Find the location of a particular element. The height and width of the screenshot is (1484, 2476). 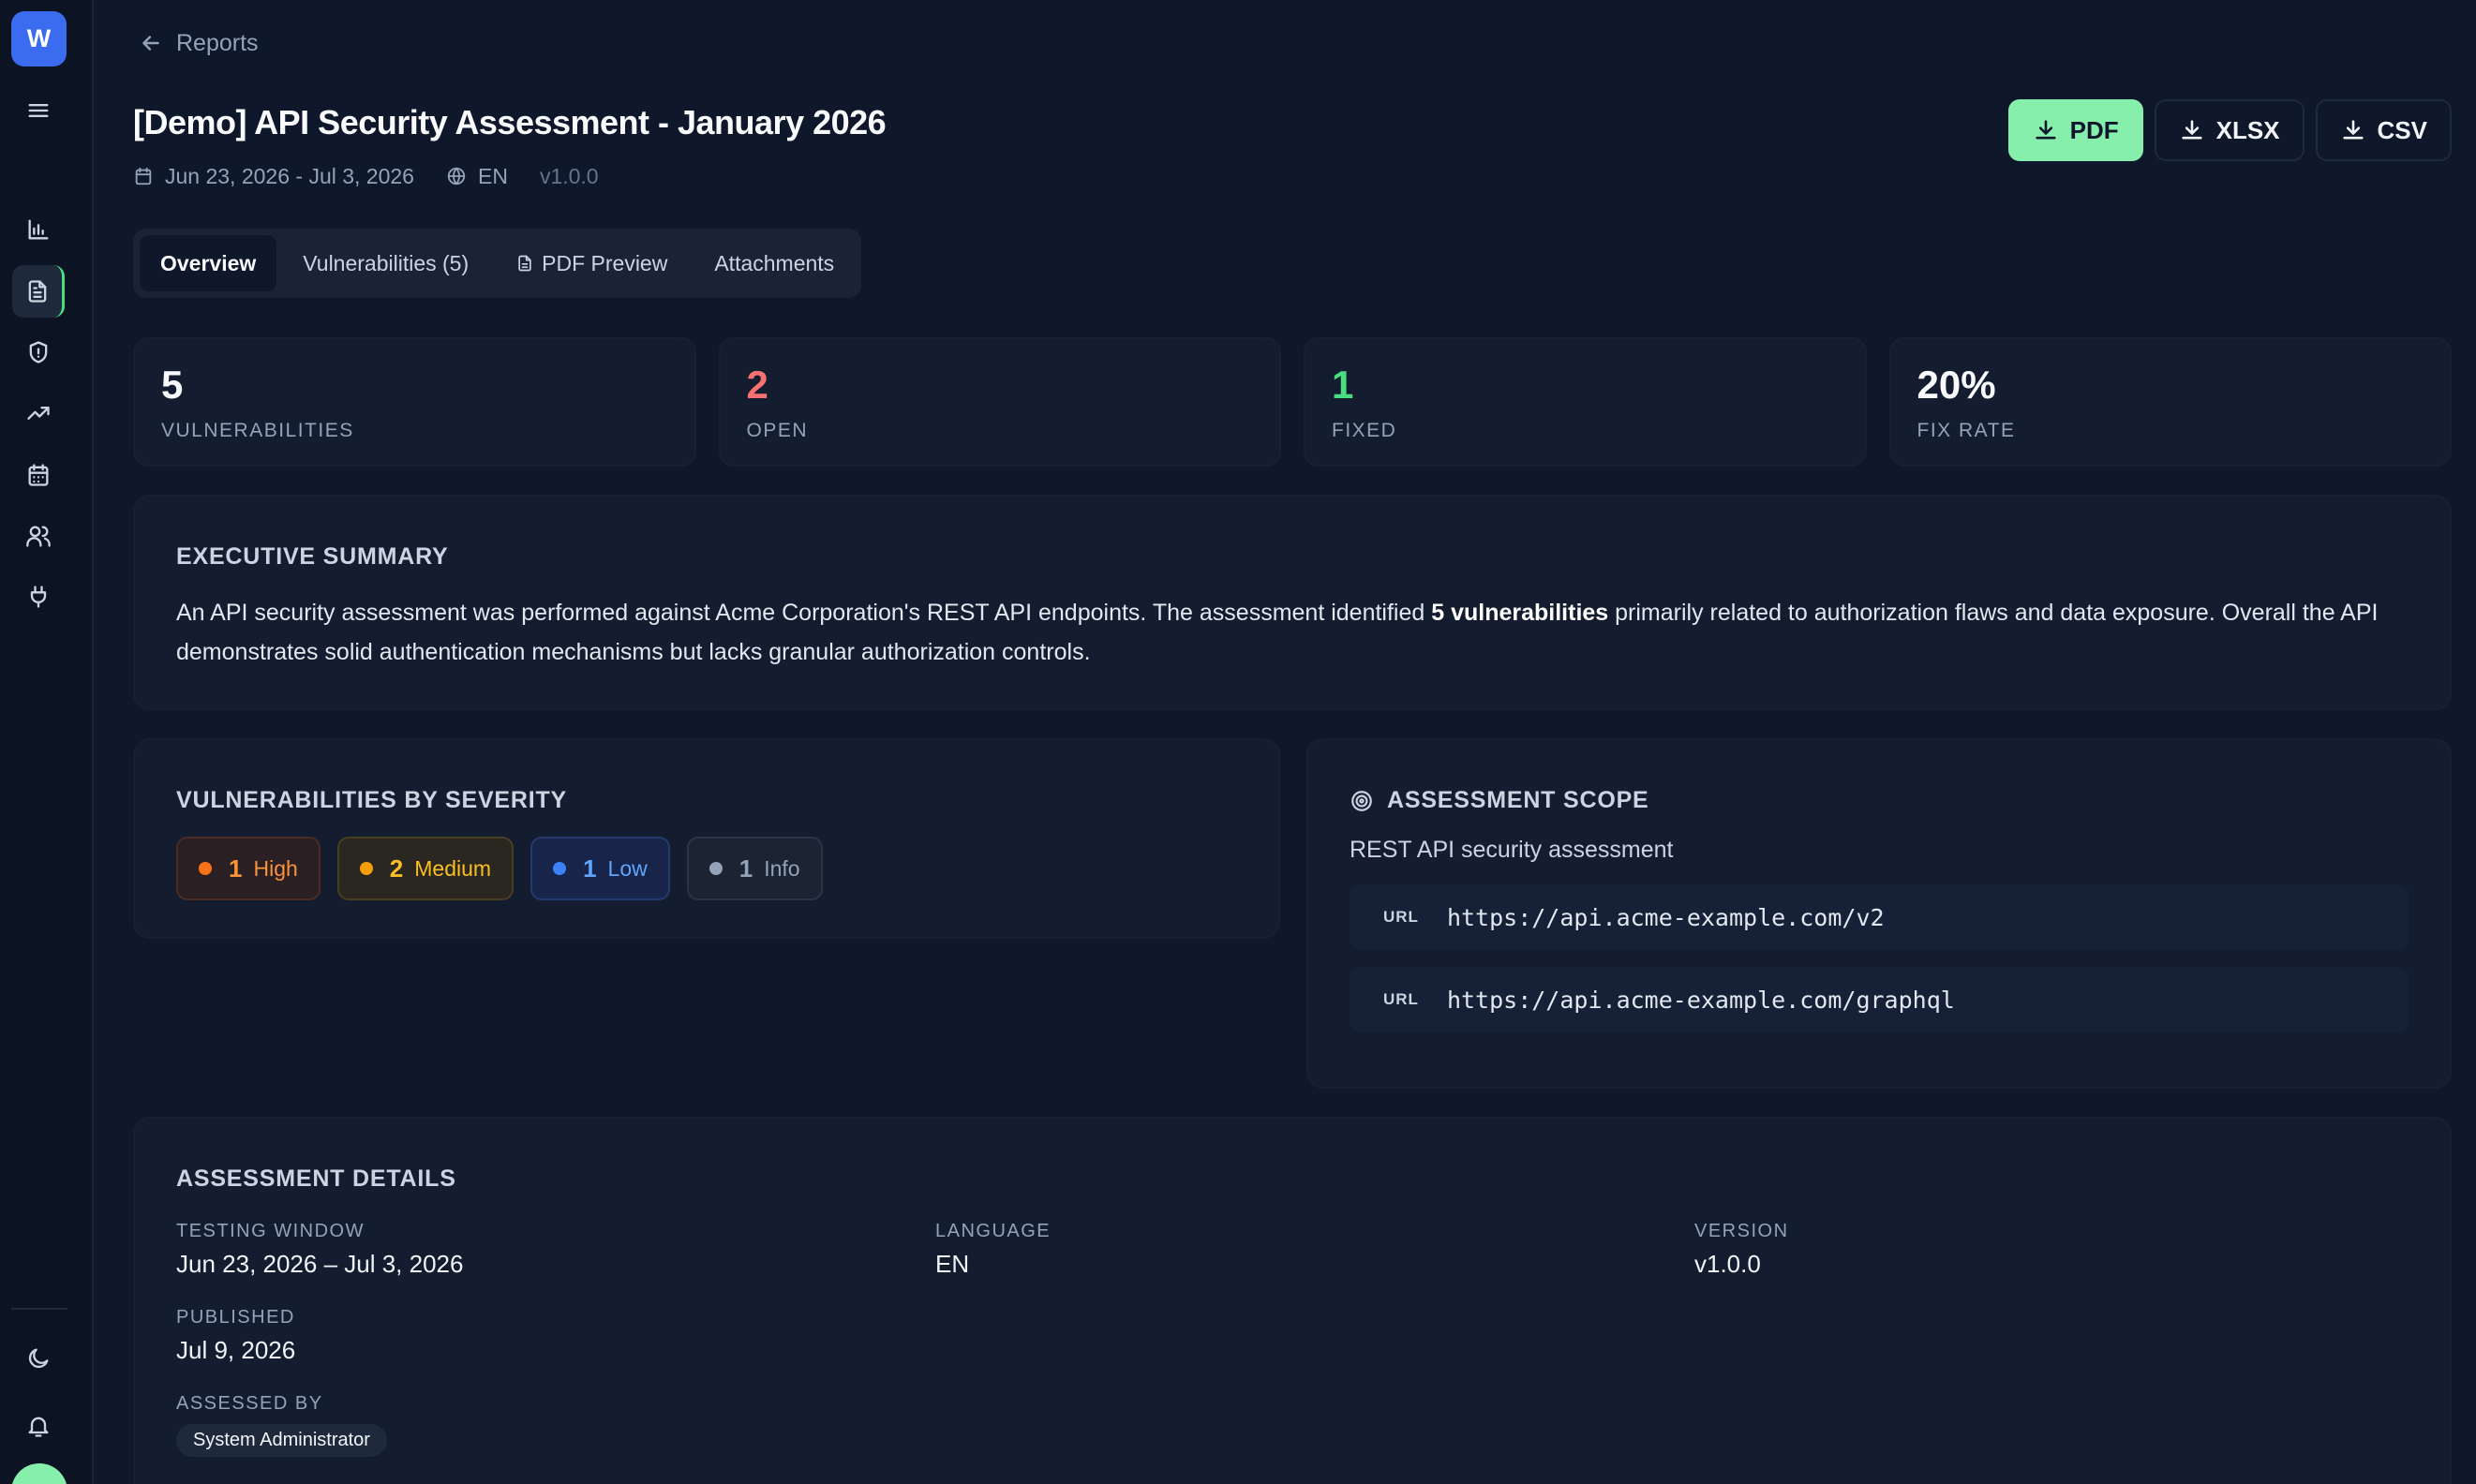

user-avatar is located at coordinates (39, 1473).